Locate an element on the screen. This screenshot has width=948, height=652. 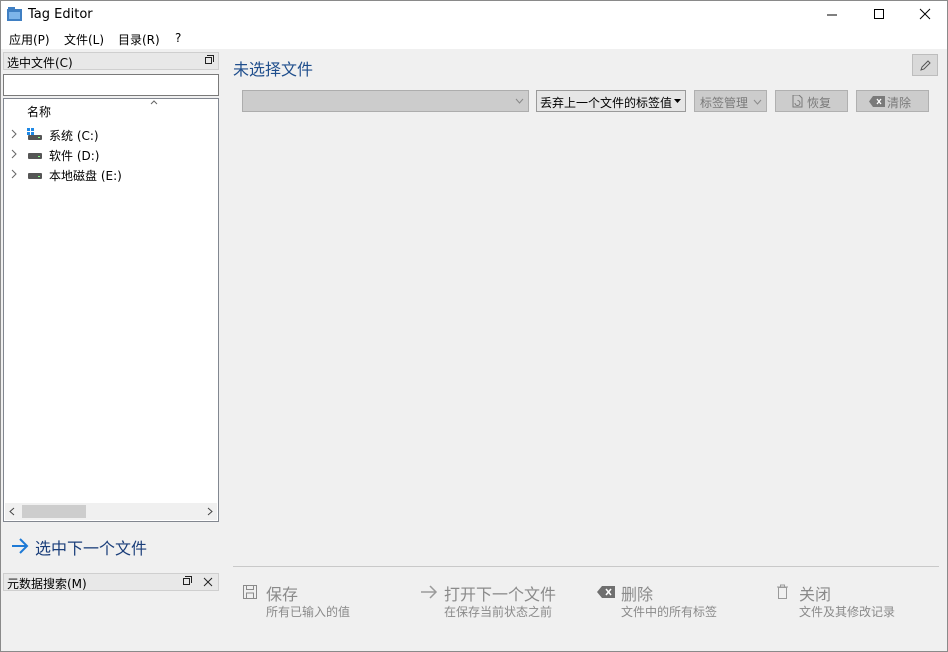
metadata-panel-header: 元数据搜索(M) is located at coordinates (111, 582).